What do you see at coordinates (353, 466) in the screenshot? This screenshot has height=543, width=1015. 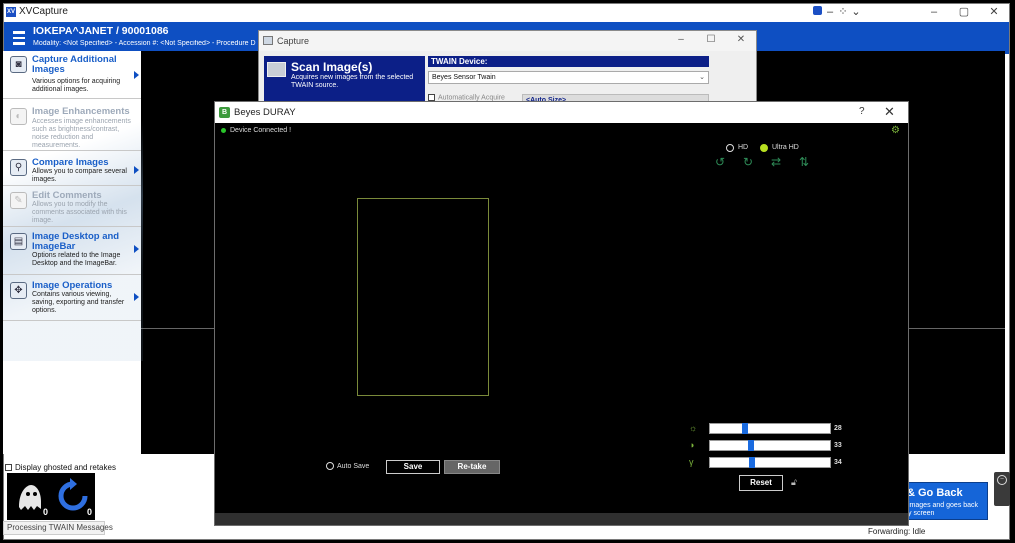 I see `auto-save-label: Auto Save` at bounding box center [353, 466].